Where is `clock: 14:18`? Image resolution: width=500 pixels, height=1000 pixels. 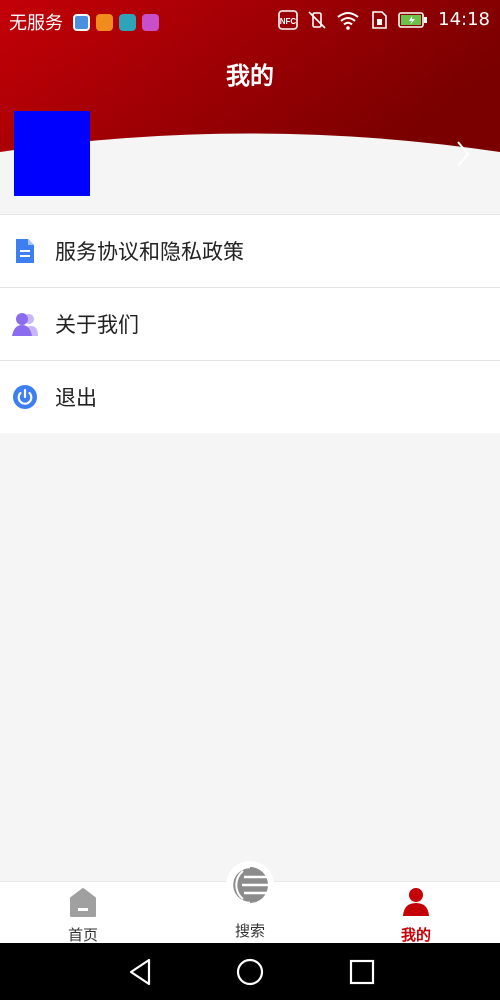
clock: 14:18 is located at coordinates (464, 19).